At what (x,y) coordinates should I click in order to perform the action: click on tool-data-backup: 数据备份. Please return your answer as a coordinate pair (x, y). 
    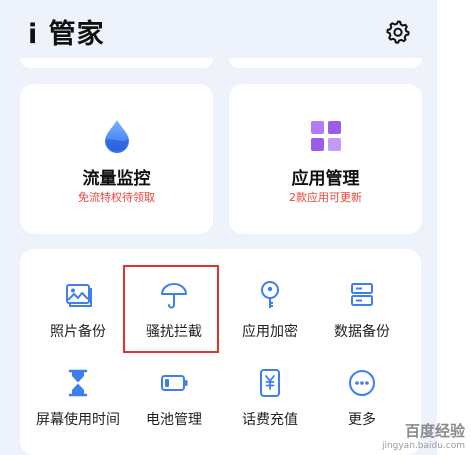
    Looking at the image, I should click on (362, 311).